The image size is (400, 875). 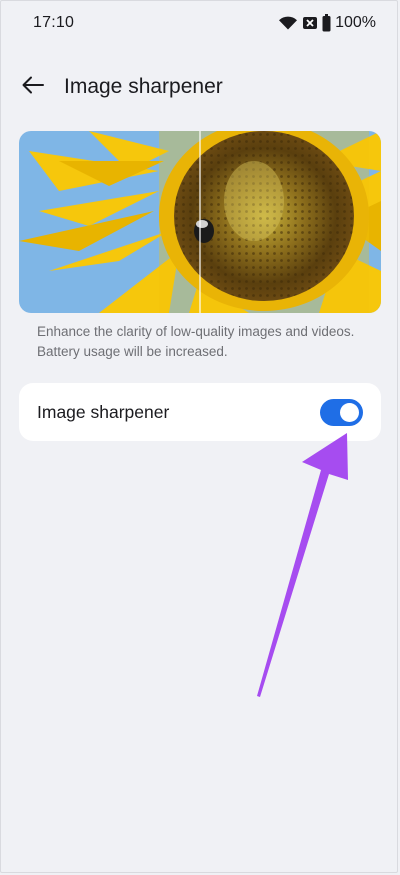 What do you see at coordinates (54, 22) in the screenshot?
I see `status-time: 17:10` at bounding box center [54, 22].